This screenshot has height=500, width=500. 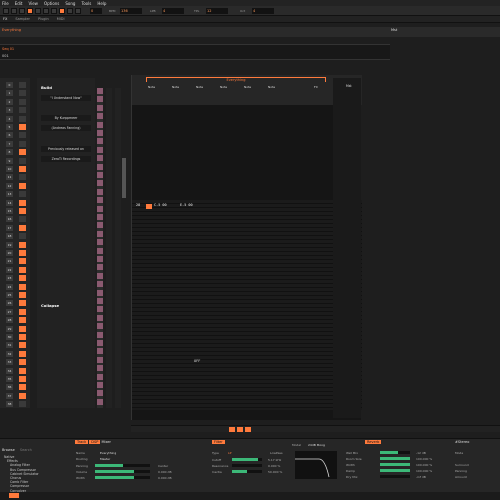 What do you see at coordinates (9, 143) in the screenshot?
I see `sequence-row-number: 7` at bounding box center [9, 143].